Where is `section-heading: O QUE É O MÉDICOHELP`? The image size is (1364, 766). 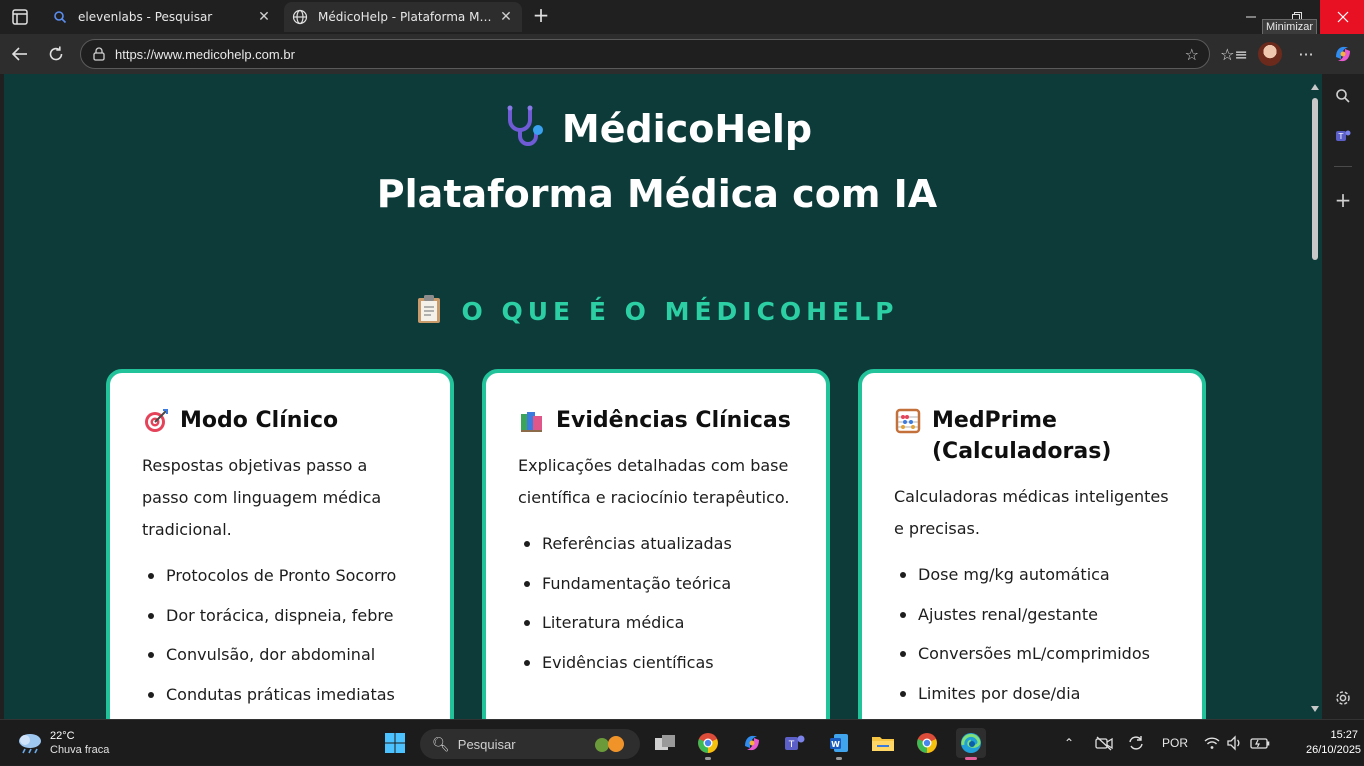
section-heading: O QUE É O MÉDICOHELP is located at coordinates (657, 312).